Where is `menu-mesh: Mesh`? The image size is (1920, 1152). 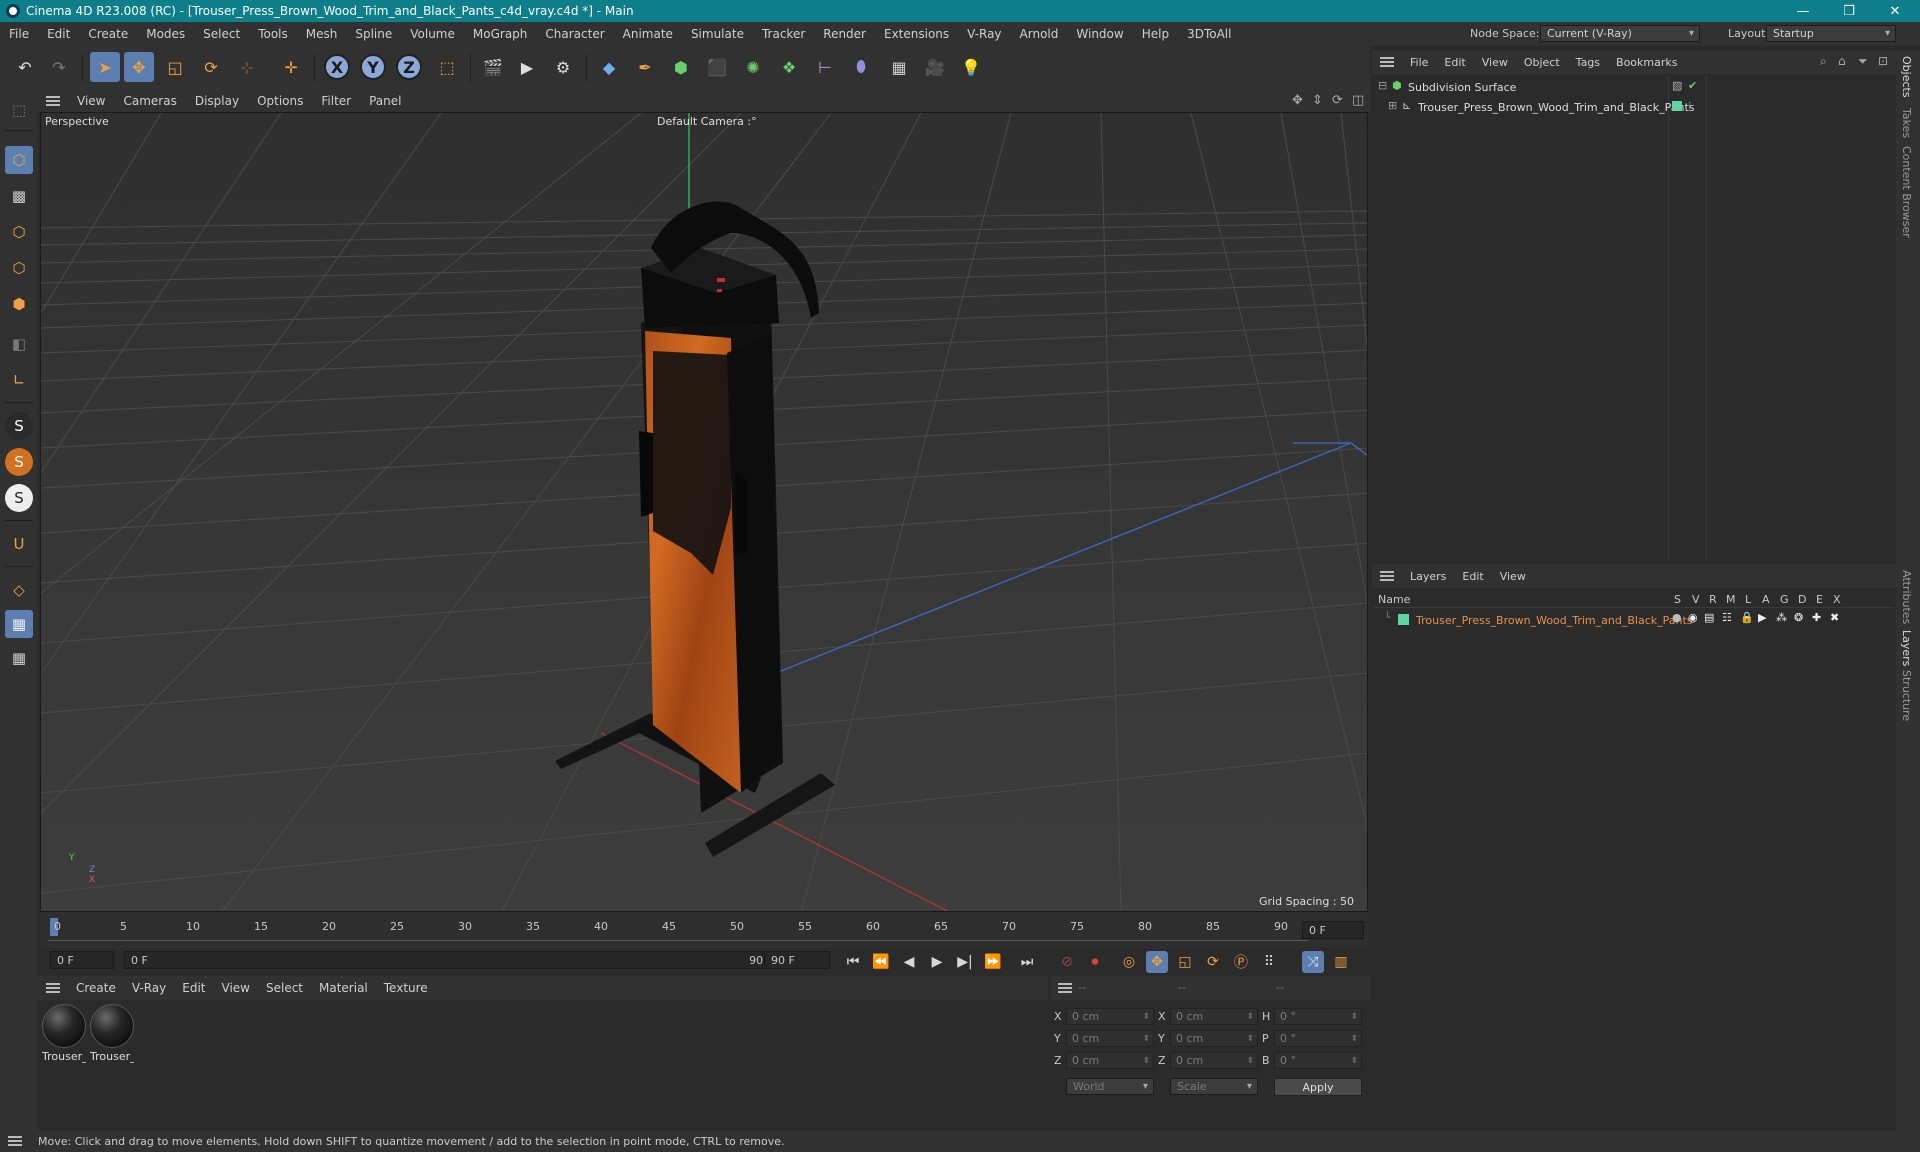 menu-mesh: Mesh is located at coordinates (322, 34).